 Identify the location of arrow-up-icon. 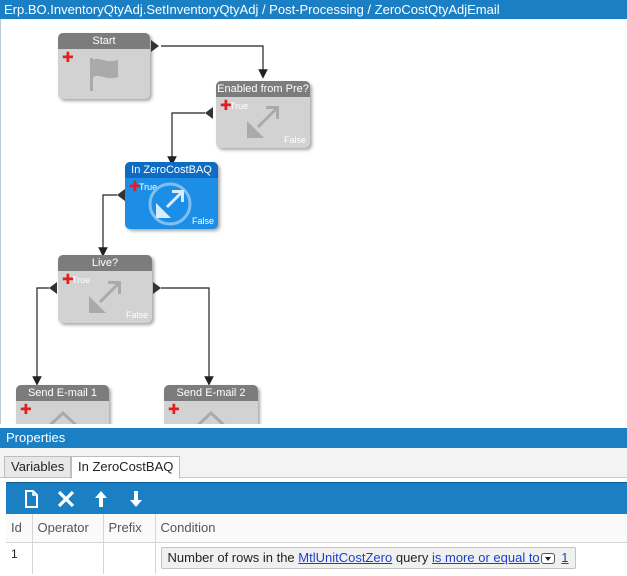
(101, 499).